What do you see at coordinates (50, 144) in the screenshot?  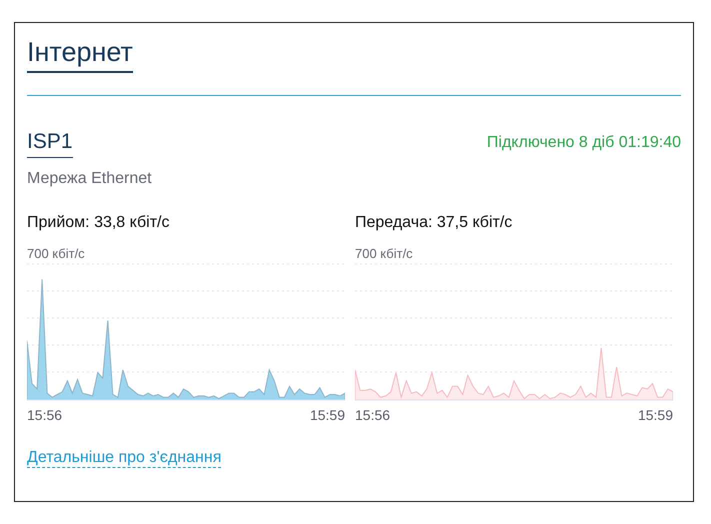 I see `connection-name: ISP1` at bounding box center [50, 144].